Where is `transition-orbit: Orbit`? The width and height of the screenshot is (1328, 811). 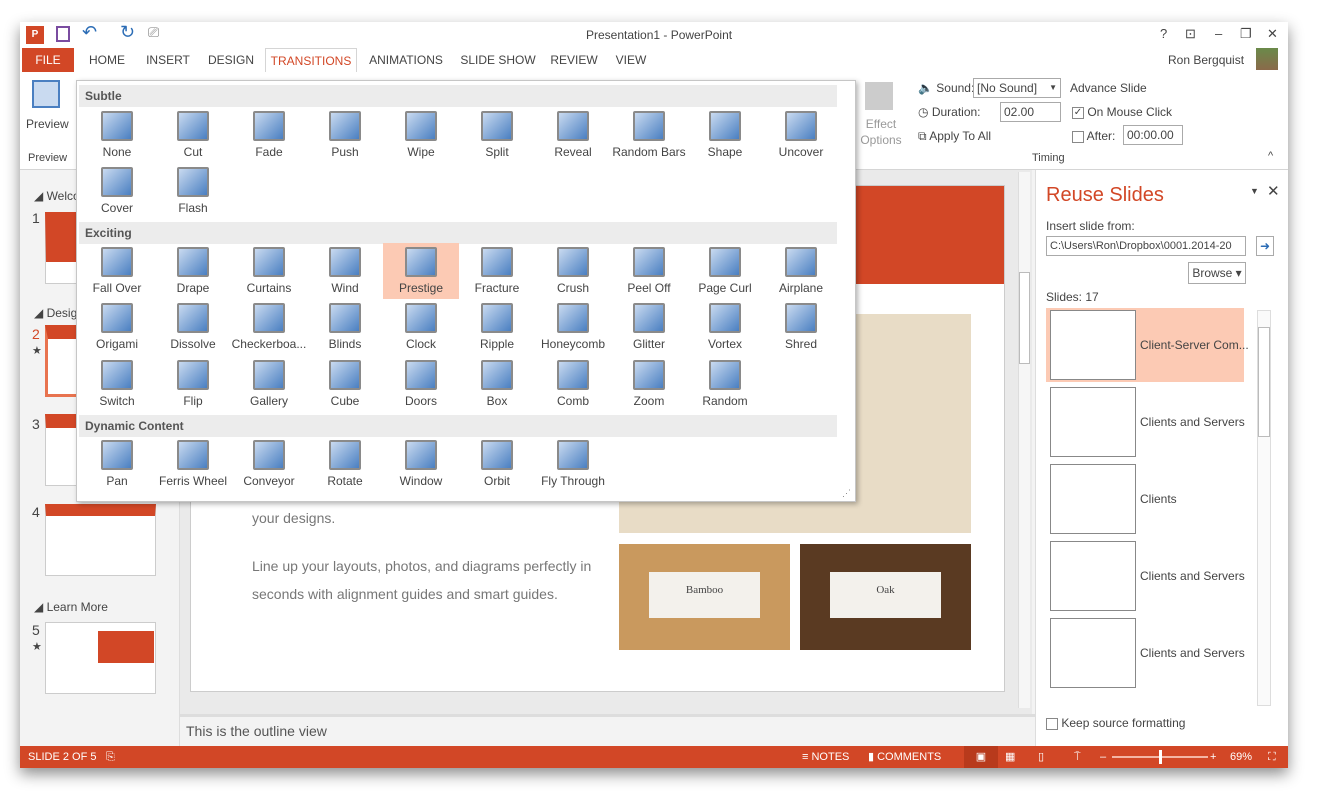
transition-orbit: Orbit is located at coordinates (497, 464).